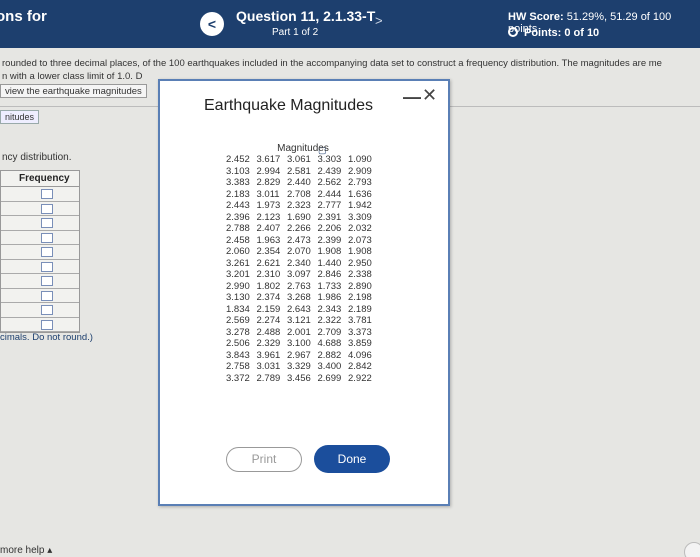 Image resolution: width=700 pixels, height=557 pixels. Describe the element at coordinates (329, 263) in the screenshot. I see `magnitude-cell: 1.440` at that location.